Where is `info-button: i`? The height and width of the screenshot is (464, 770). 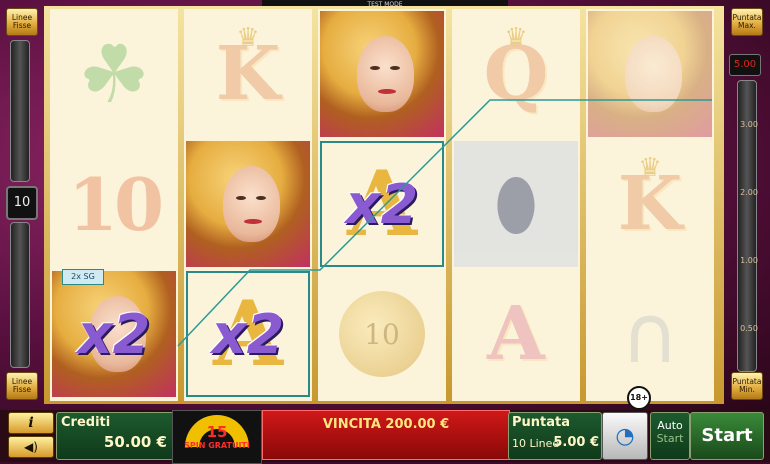
info-button: i is located at coordinates (31, 423).